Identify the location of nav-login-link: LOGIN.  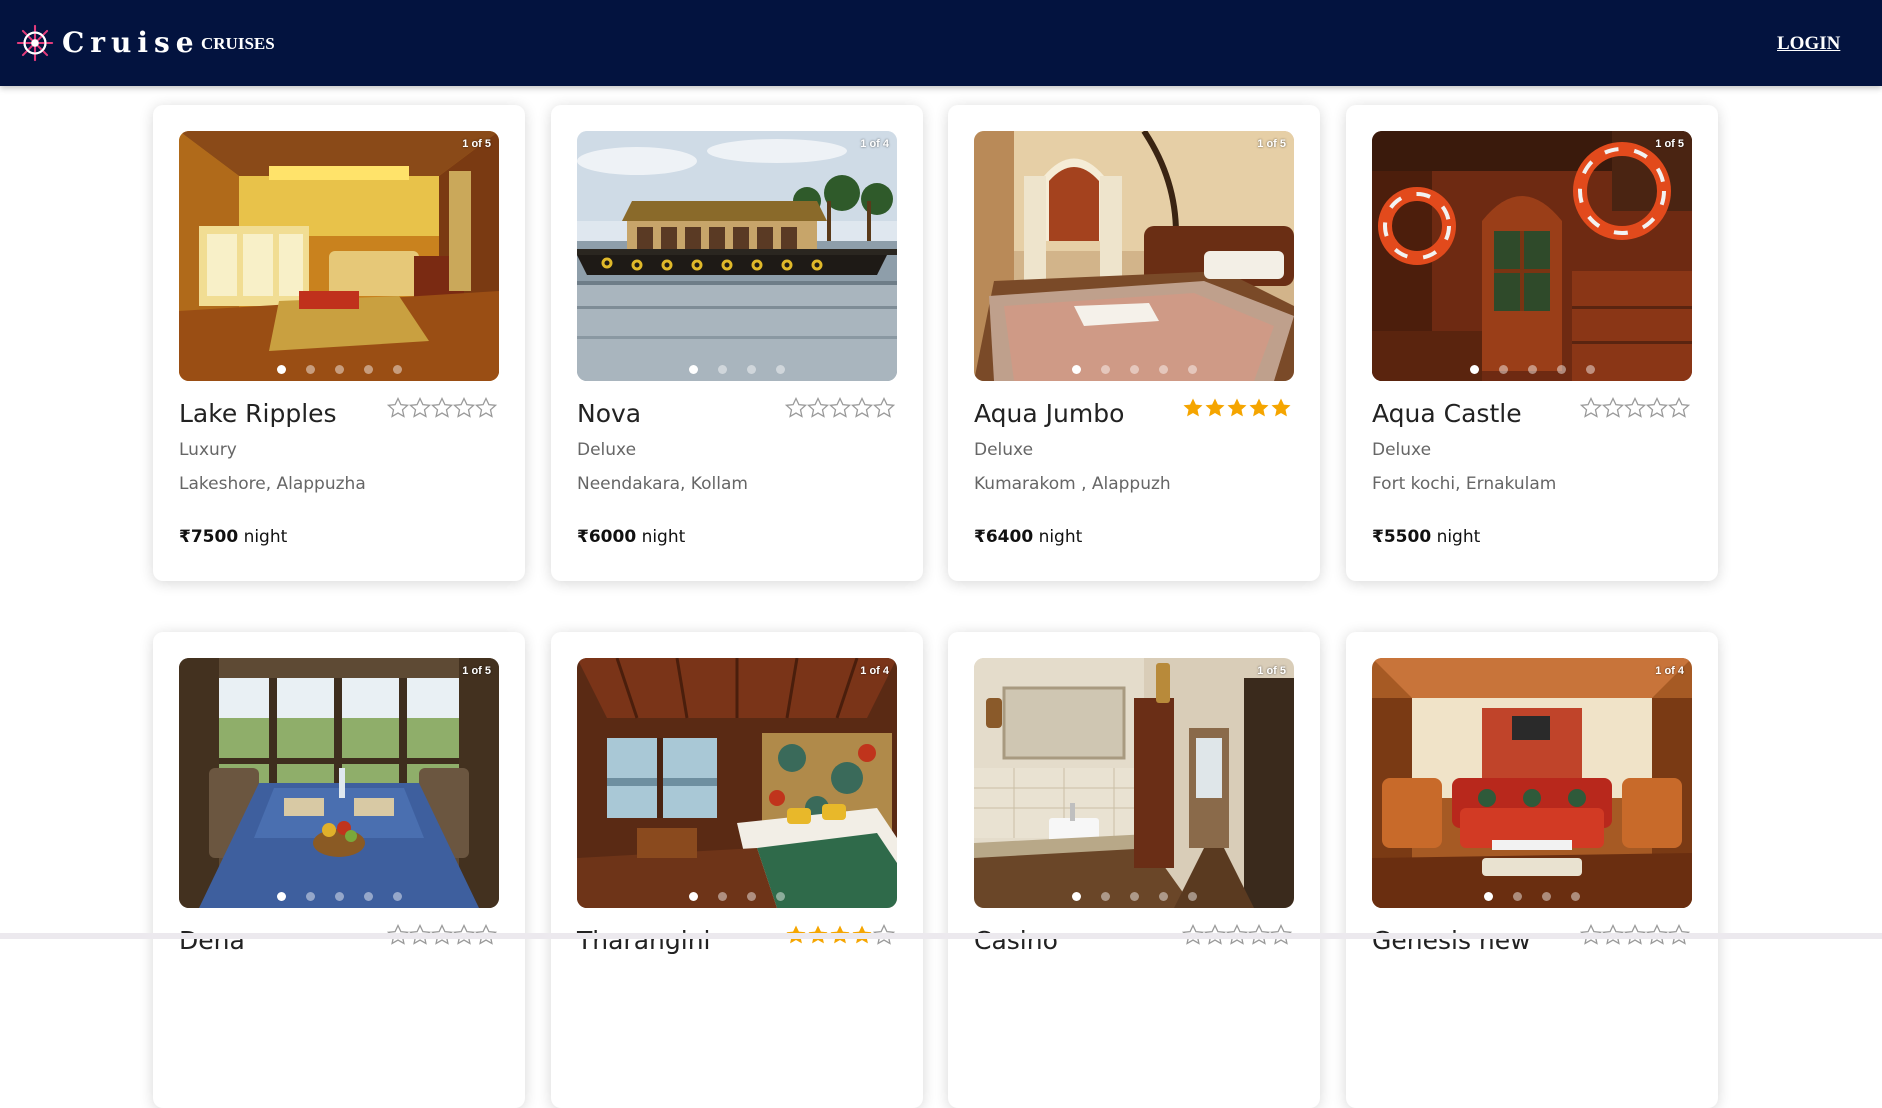
(1808, 44).